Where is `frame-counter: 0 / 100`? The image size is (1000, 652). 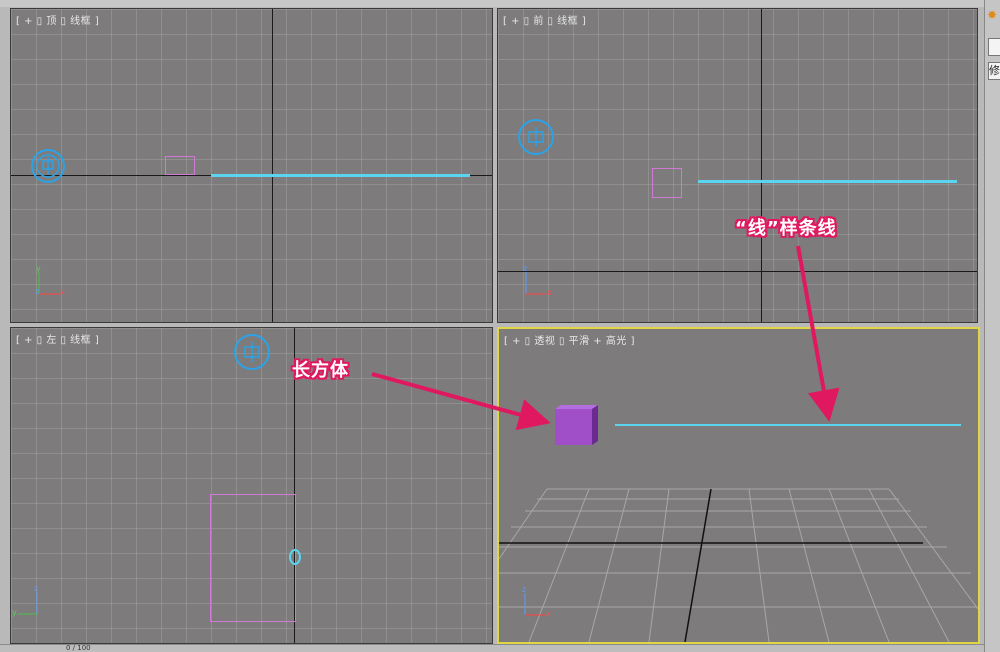
frame-counter: 0 / 100 is located at coordinates (78, 648).